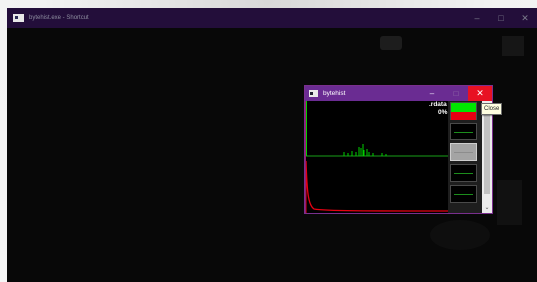 The width and height of the screenshot is (537, 282). What do you see at coordinates (377, 186) in the screenshot?
I see `entropy-curve` at bounding box center [377, 186].